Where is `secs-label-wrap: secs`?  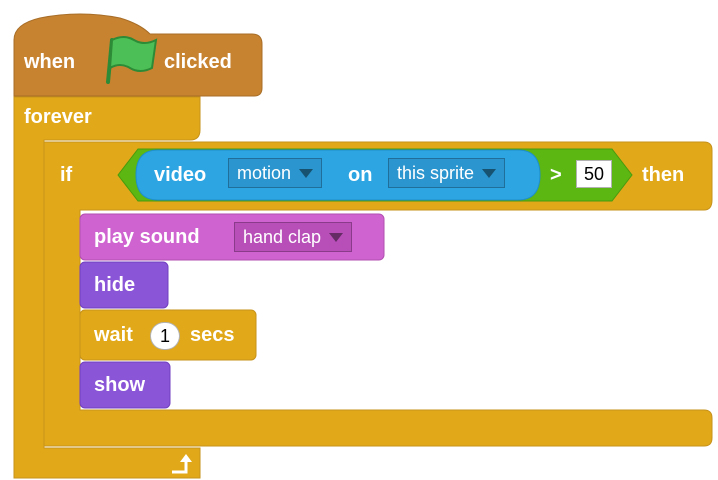 secs-label-wrap: secs is located at coordinates (212, 335).